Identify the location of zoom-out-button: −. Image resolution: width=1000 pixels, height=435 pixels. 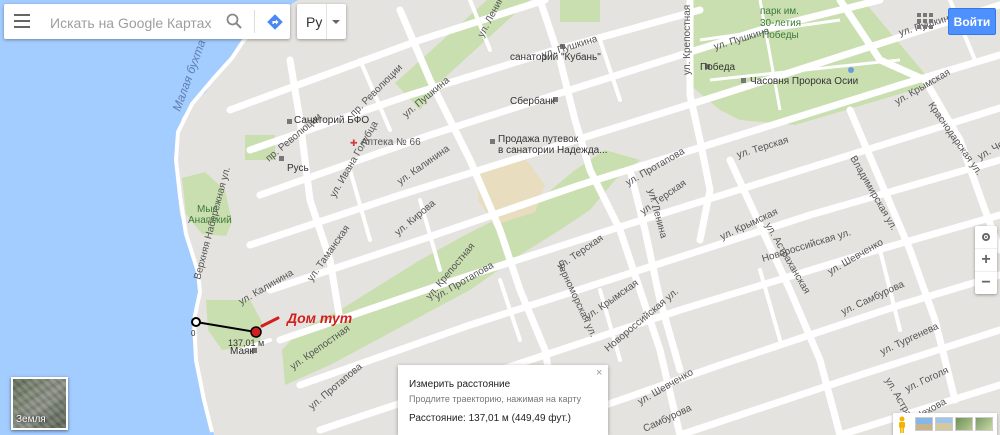
(986, 283).